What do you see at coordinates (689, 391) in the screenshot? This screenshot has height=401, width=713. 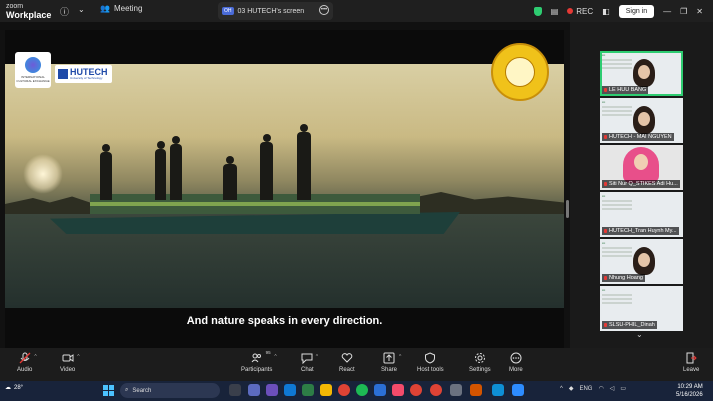 I see `clock: 10:29 AM 5/16/2026` at bounding box center [689, 391].